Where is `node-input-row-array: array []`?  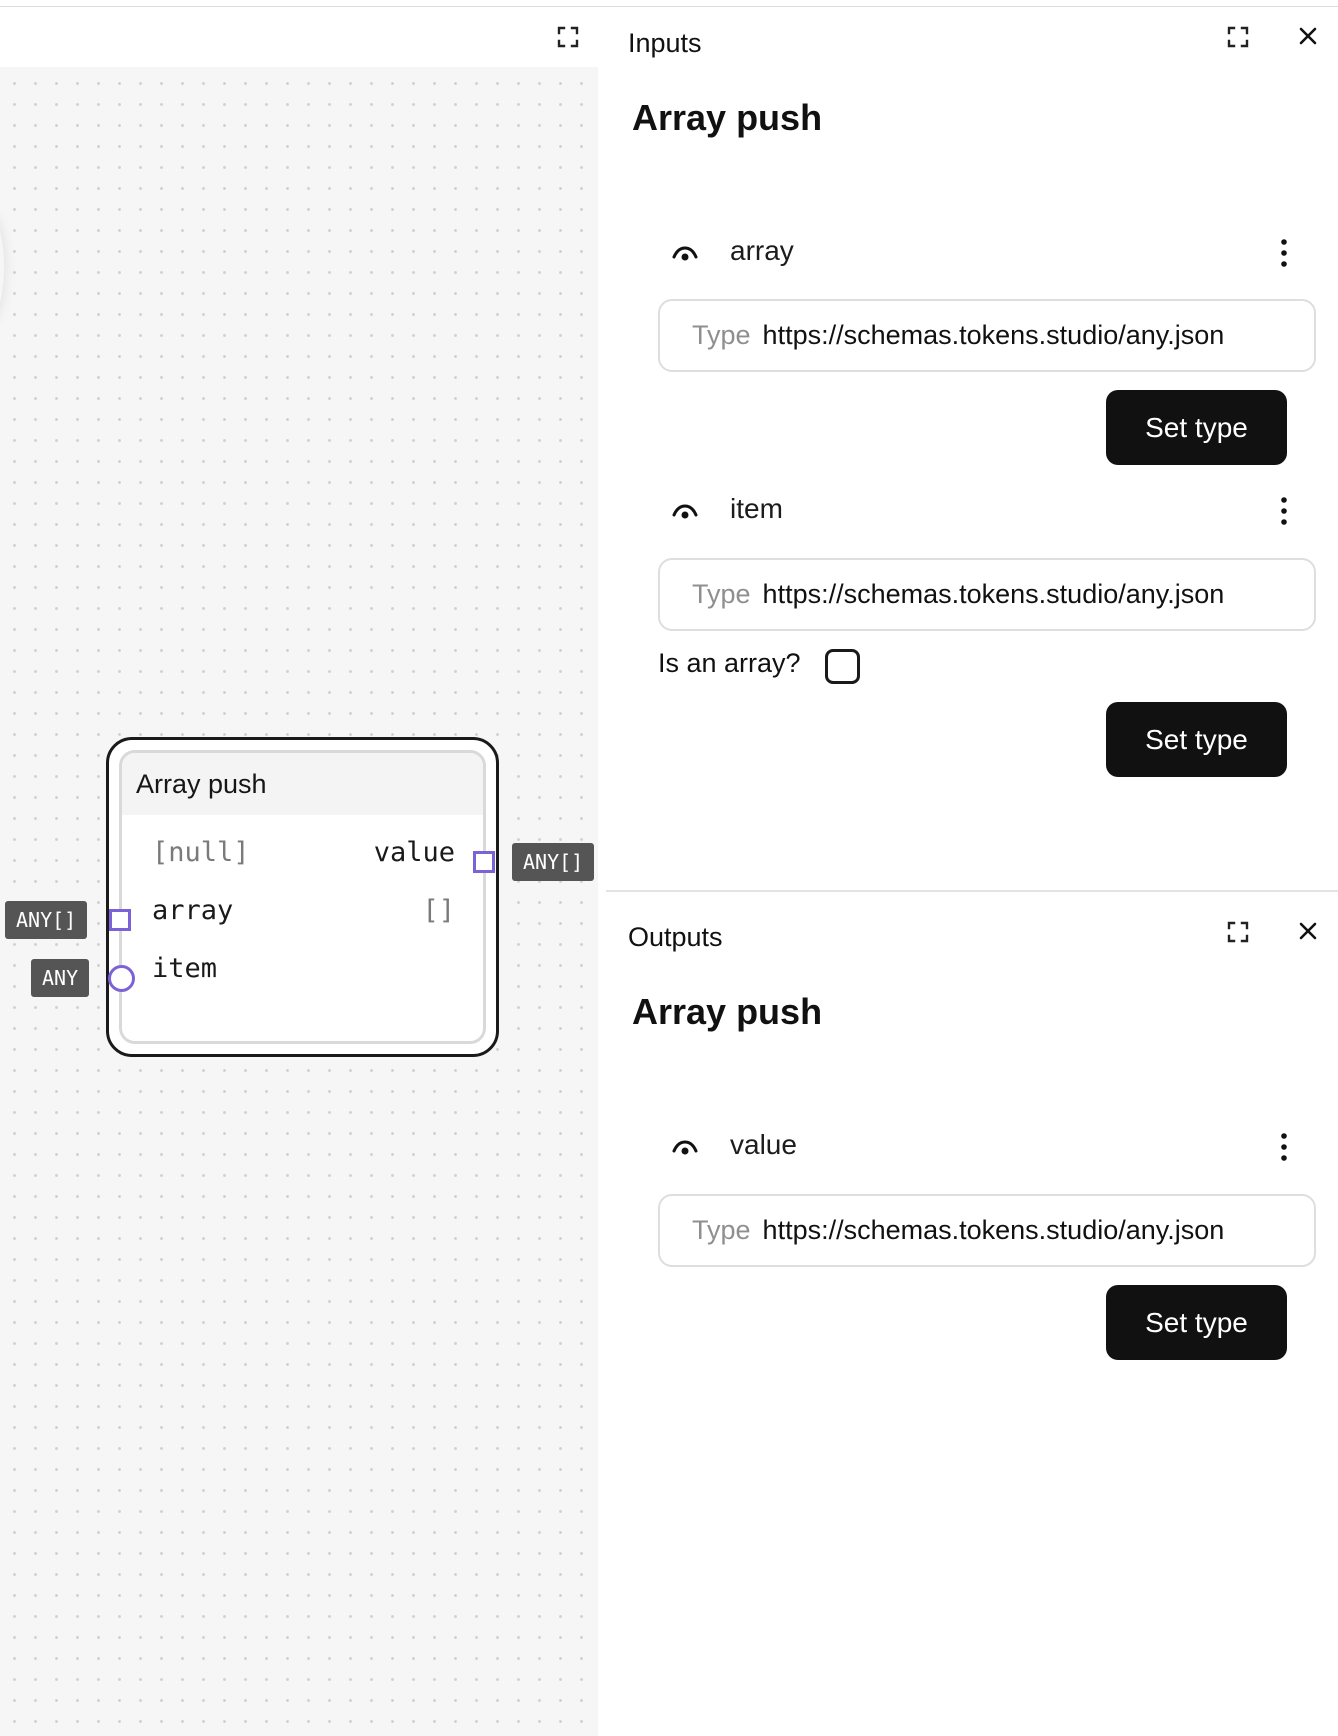
node-input-row-array: array [] is located at coordinates (302, 911).